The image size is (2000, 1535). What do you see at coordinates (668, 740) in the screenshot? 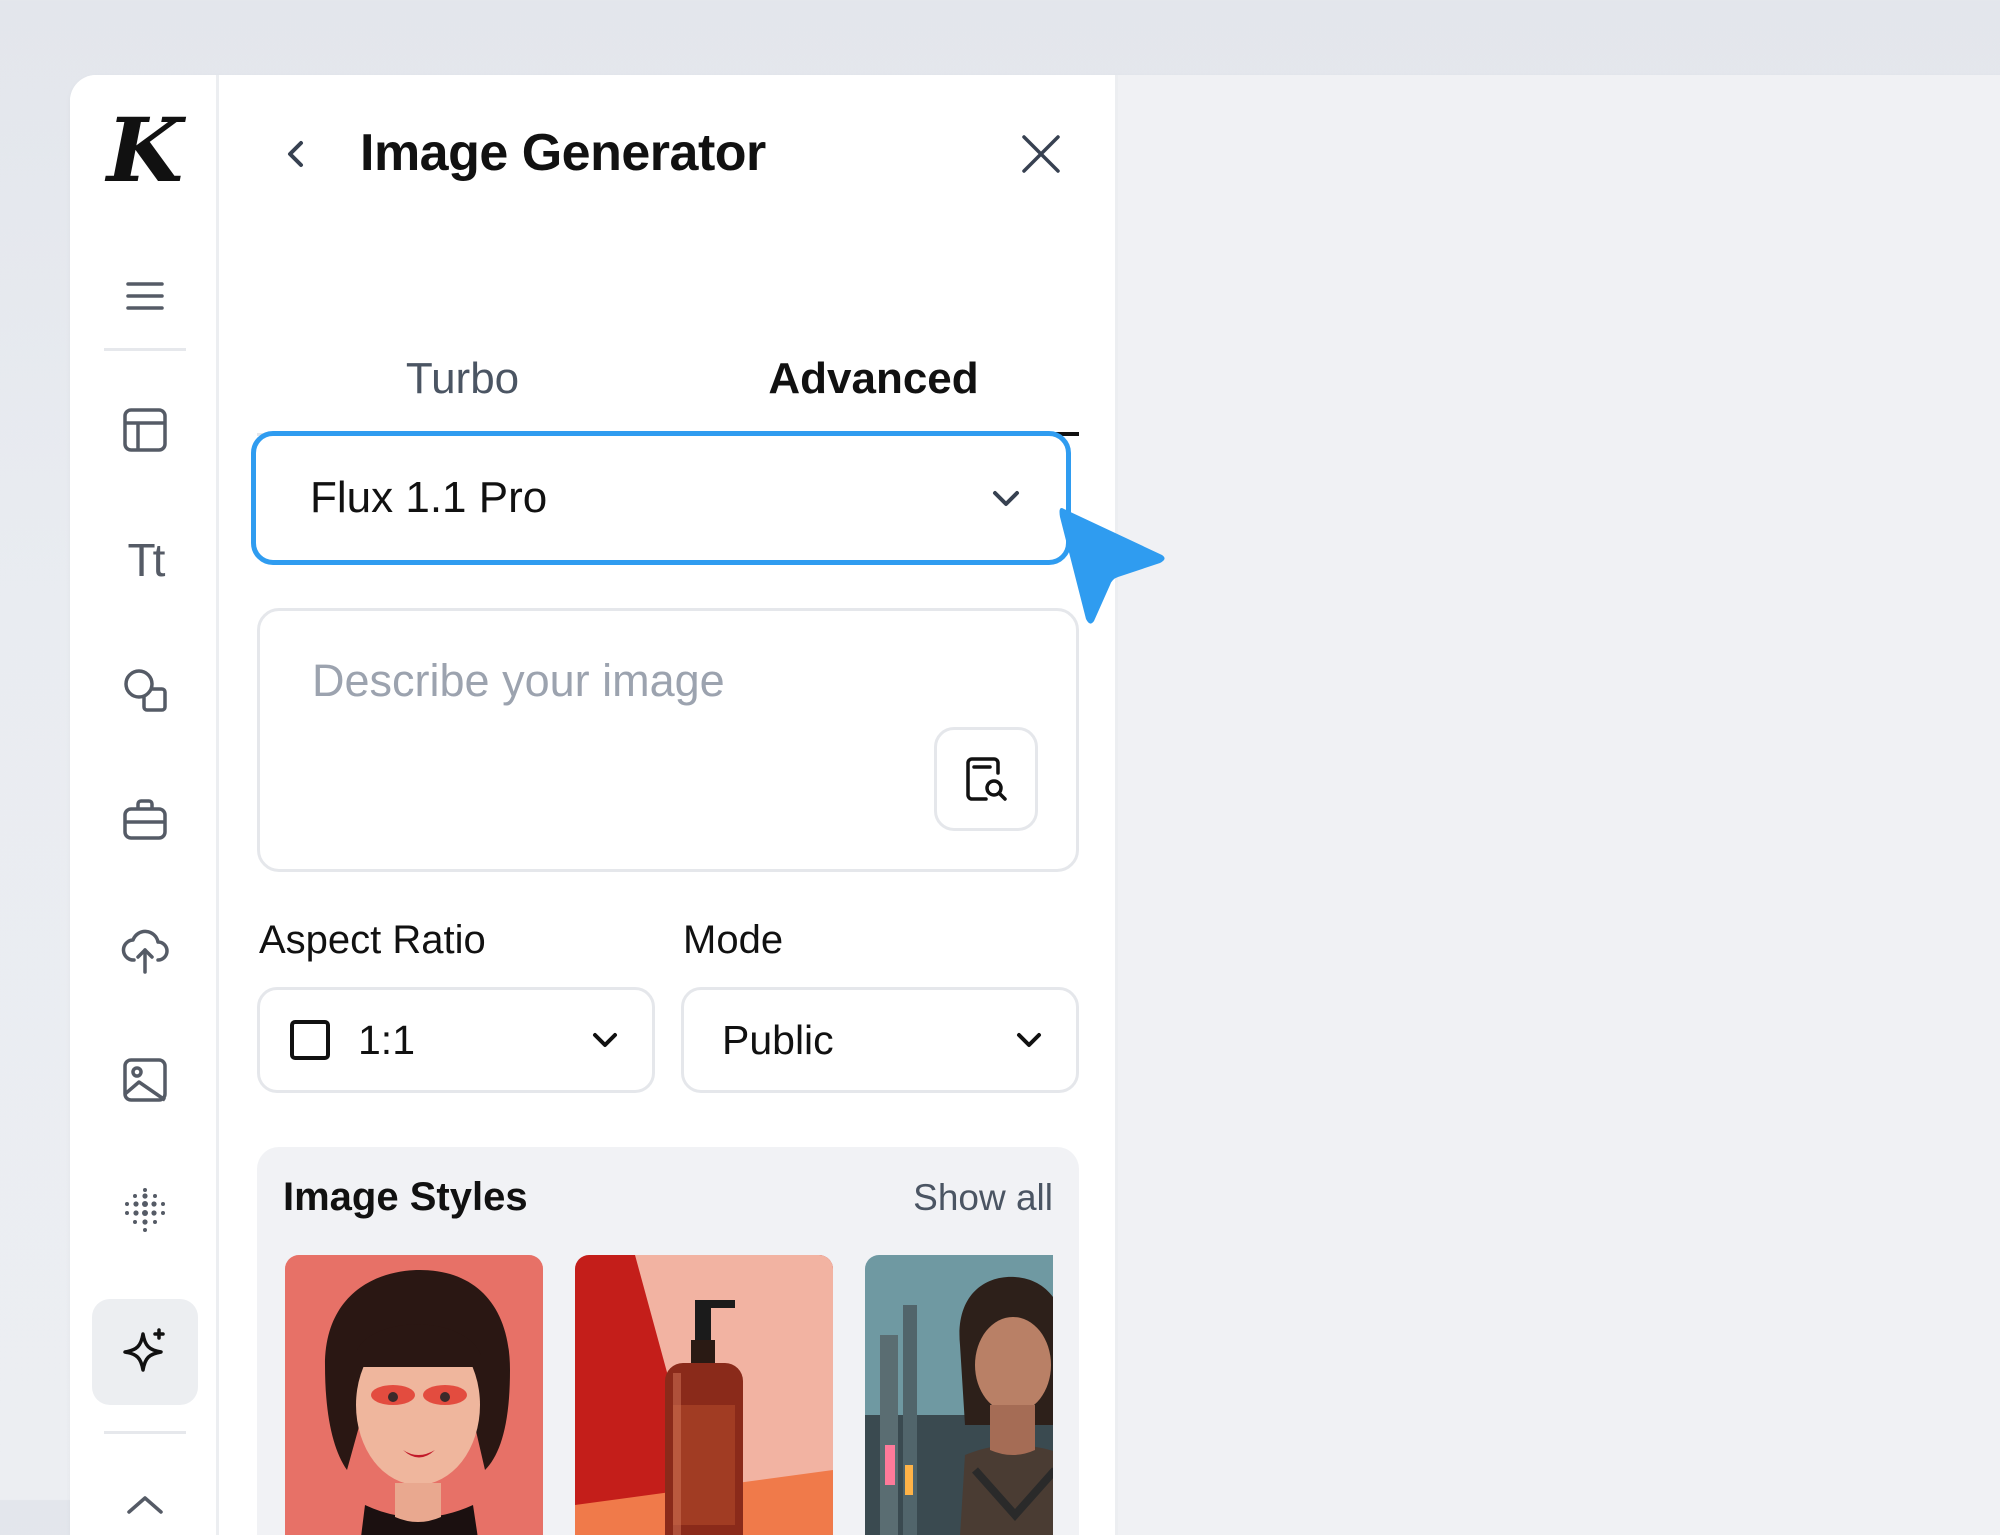
I see `prompt-textarea: Describe your image` at bounding box center [668, 740].